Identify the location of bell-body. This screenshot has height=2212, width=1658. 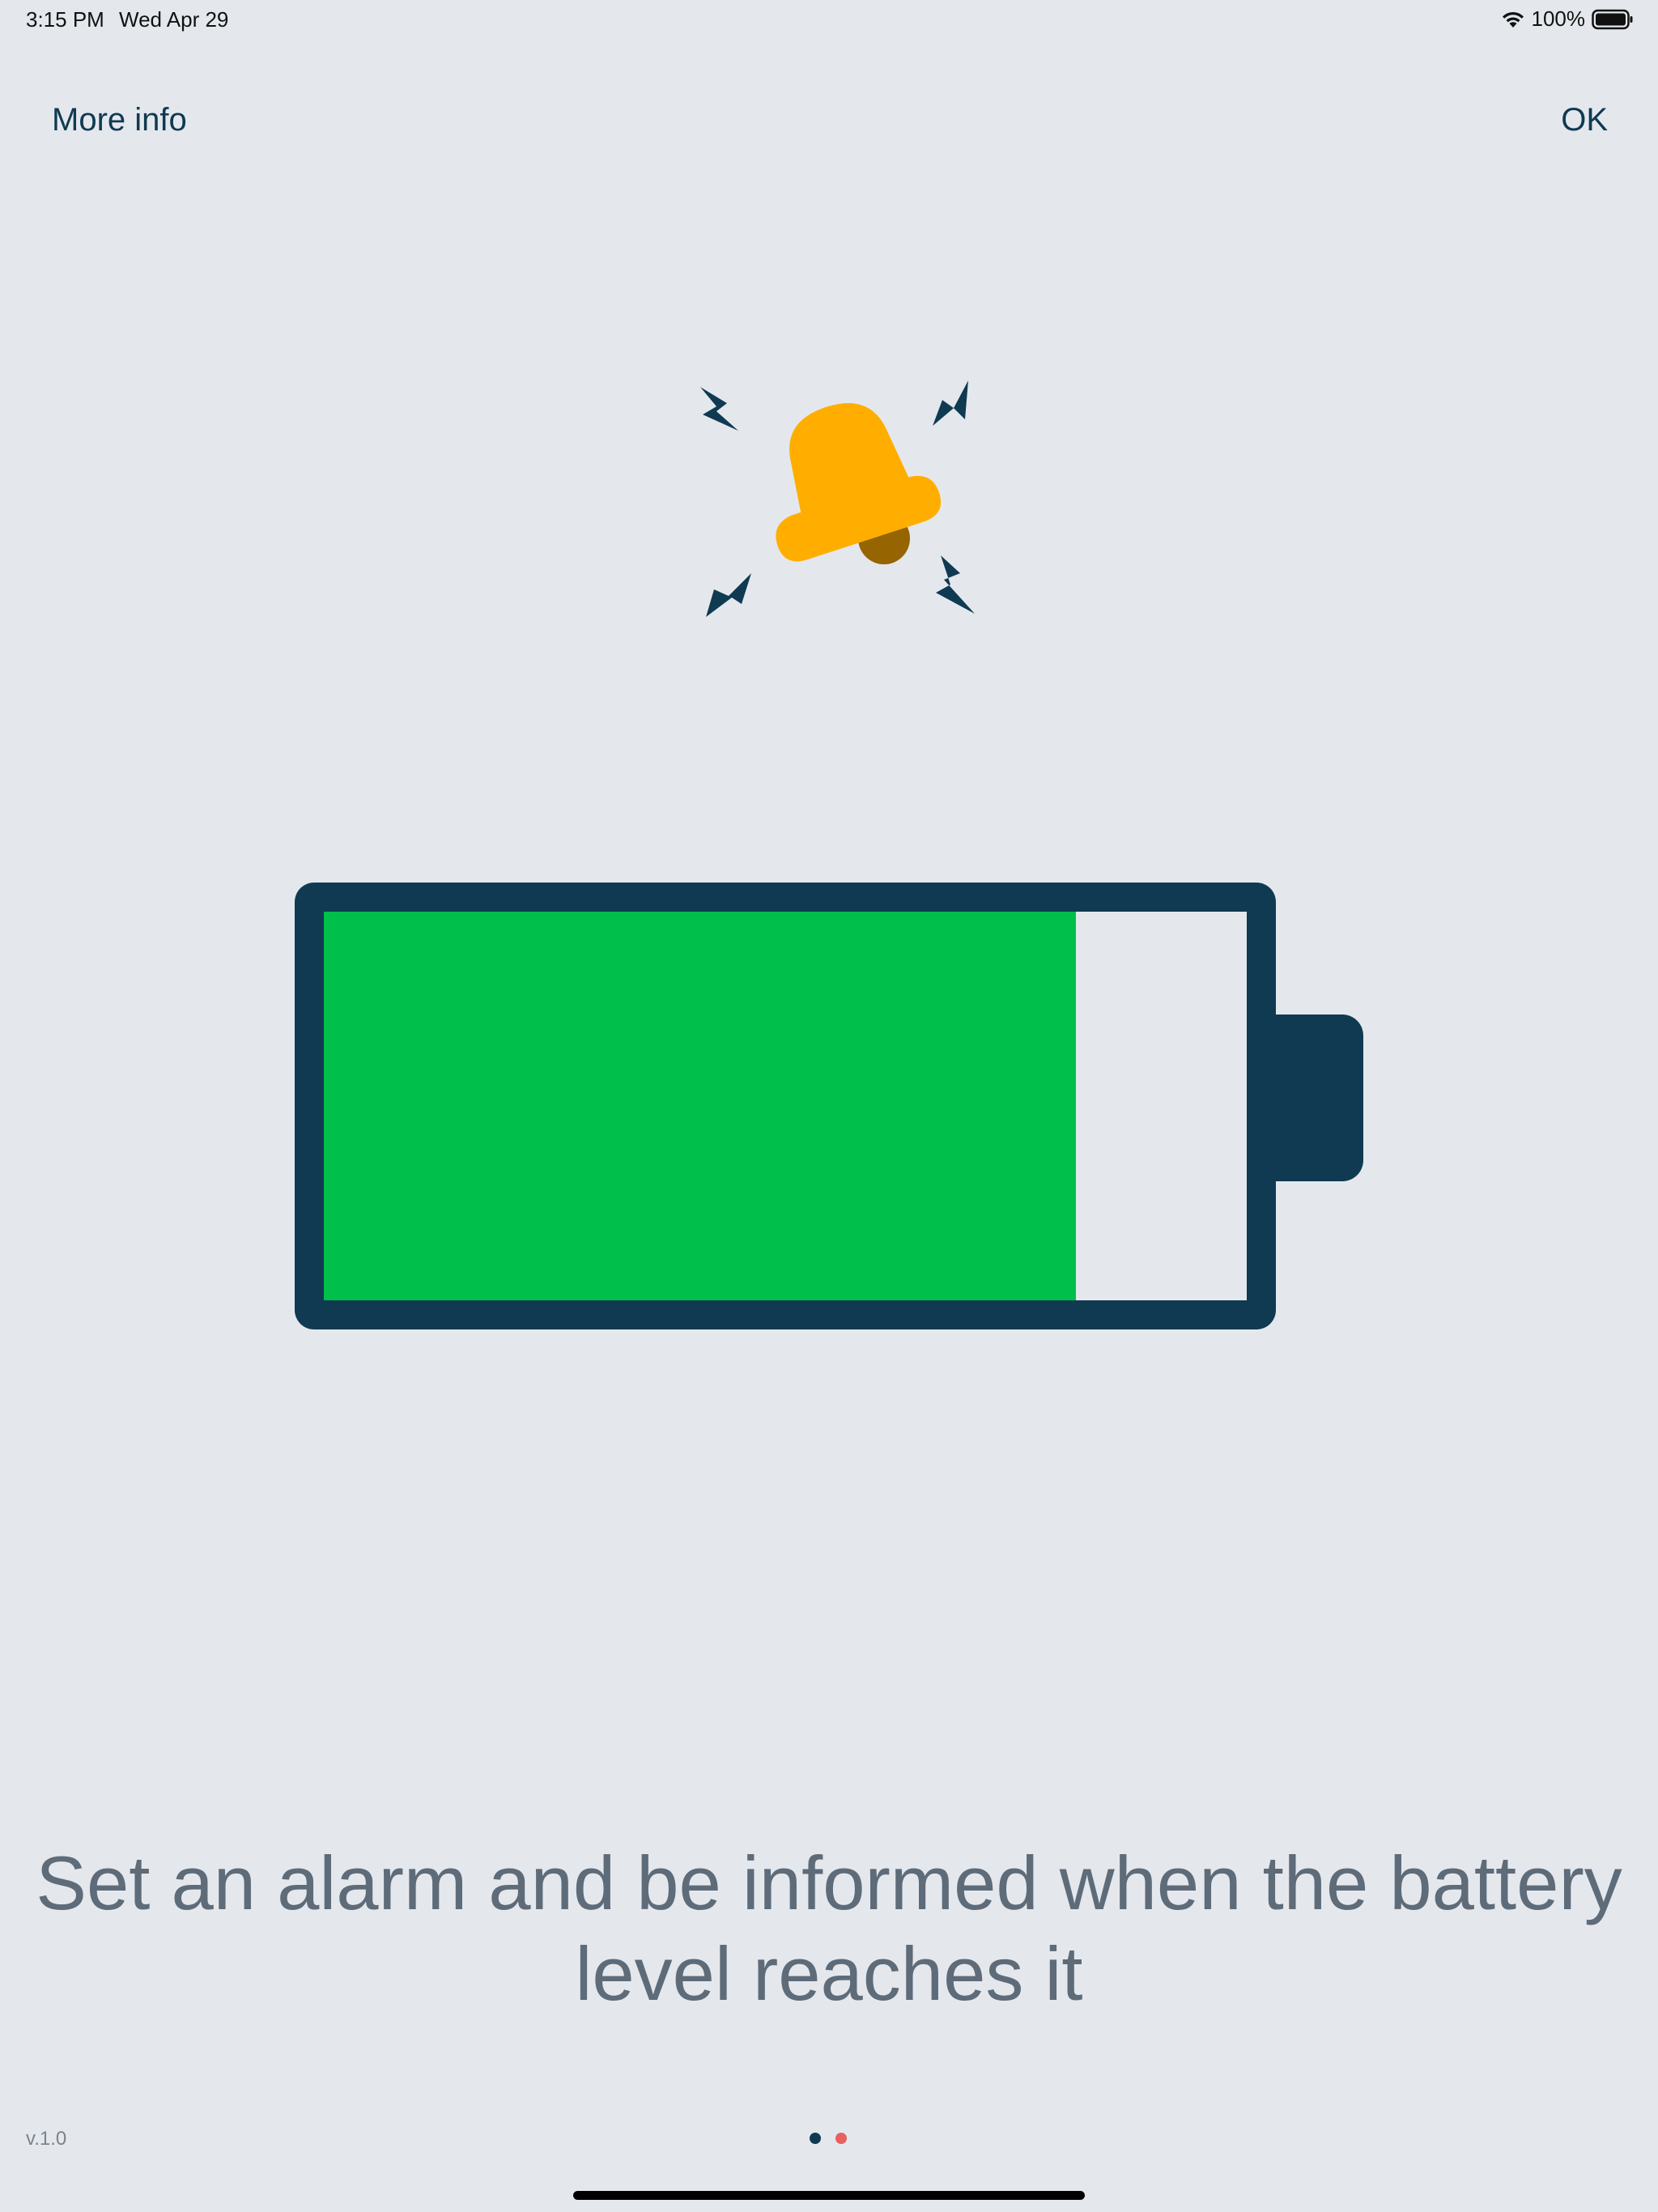
(859, 482).